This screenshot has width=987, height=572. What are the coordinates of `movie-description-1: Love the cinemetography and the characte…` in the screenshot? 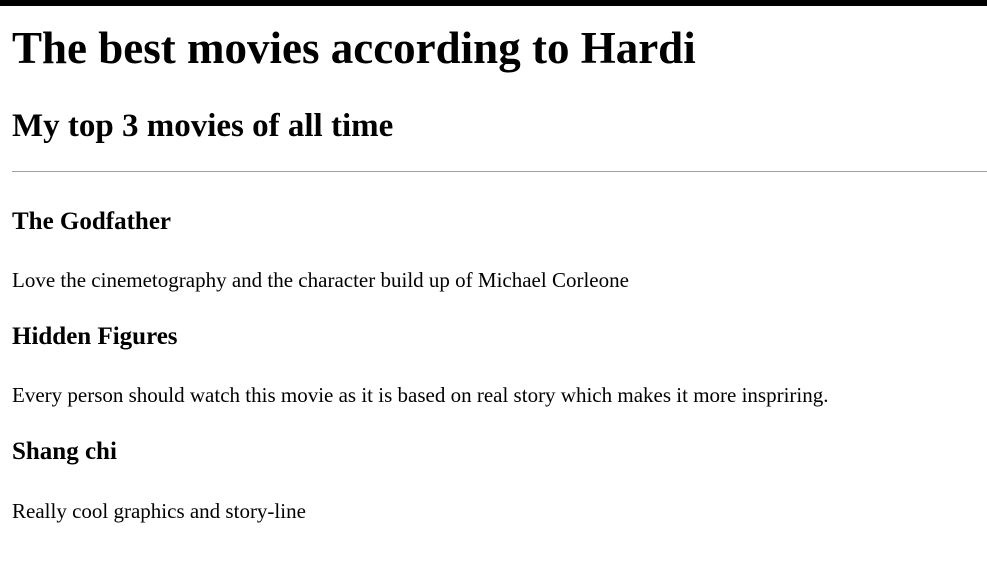 It's located at (320, 280).